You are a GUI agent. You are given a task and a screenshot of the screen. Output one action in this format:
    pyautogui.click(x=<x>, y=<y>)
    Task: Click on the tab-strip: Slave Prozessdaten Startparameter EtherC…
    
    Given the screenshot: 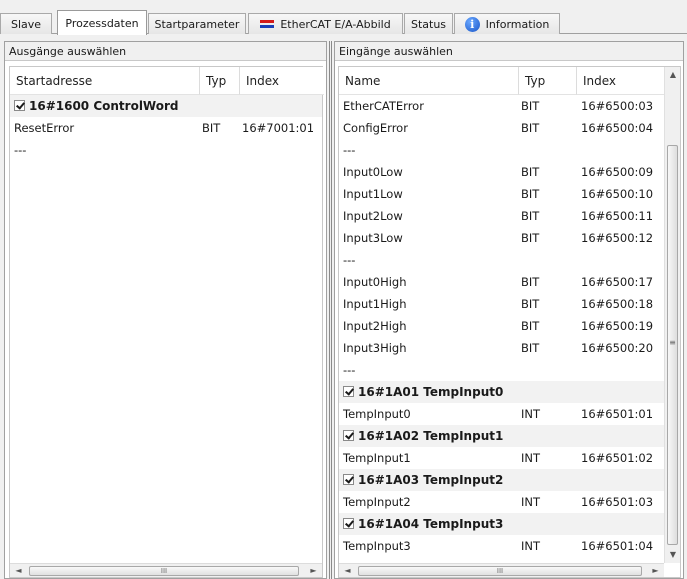 What is the action you would take?
    pyautogui.click(x=343, y=22)
    